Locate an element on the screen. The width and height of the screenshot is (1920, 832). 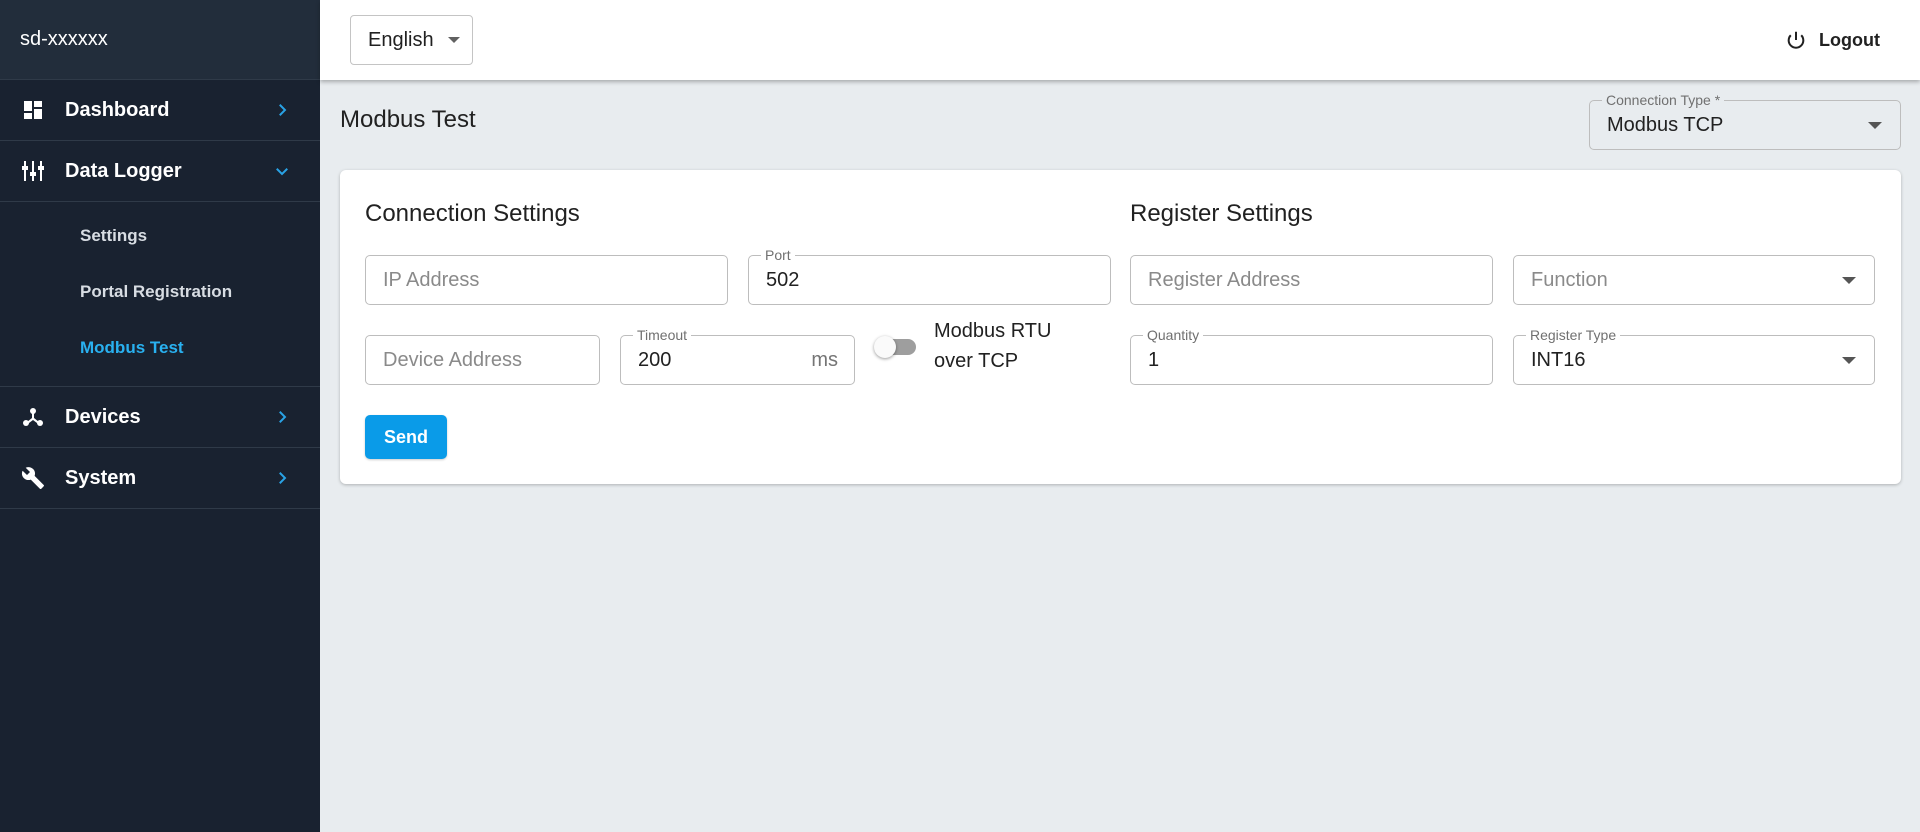
toggle-label-line-2: over TCP is located at coordinates (976, 361).